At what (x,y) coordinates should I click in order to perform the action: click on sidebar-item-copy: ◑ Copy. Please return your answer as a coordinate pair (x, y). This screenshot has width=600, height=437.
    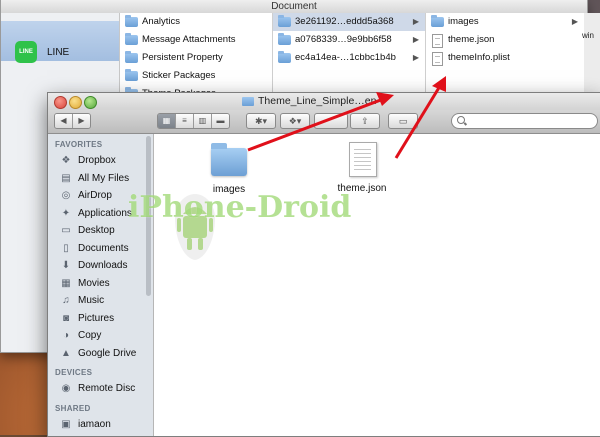
    Looking at the image, I should click on (100, 336).